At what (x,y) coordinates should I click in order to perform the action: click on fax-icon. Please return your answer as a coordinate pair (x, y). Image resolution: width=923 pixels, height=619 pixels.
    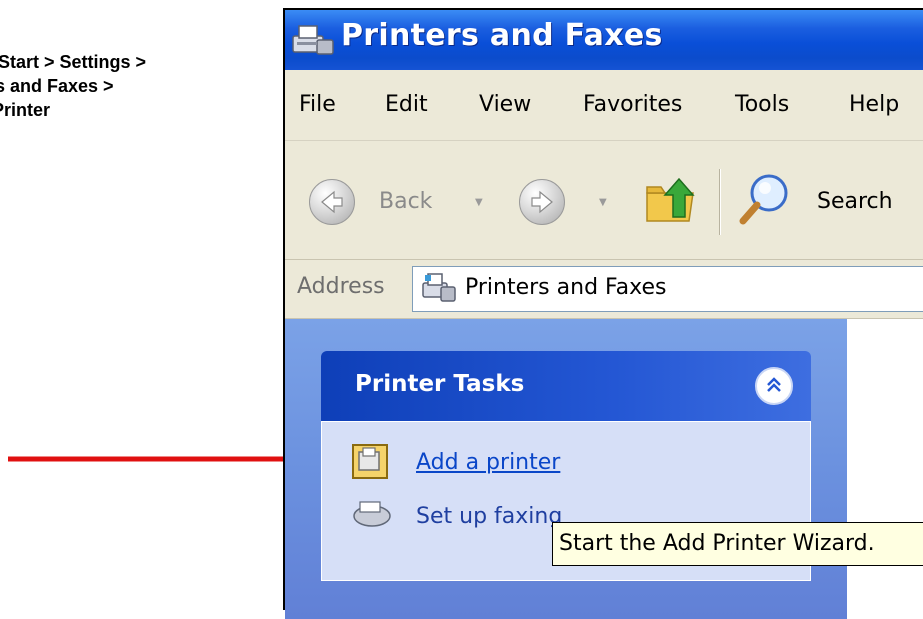
    Looking at the image, I should click on (372, 514).